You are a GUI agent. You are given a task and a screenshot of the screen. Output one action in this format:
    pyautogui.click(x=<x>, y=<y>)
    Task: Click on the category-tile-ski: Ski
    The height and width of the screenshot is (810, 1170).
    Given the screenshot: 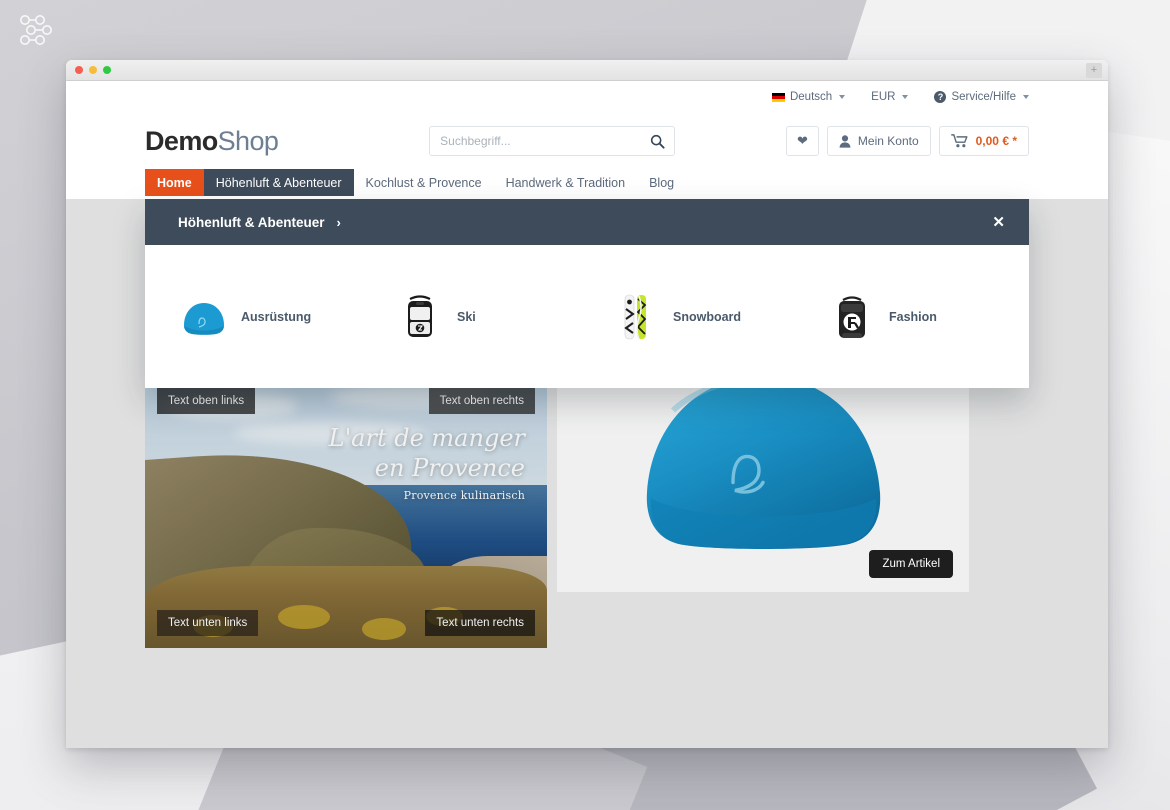 What is the action you would take?
    pyautogui.click(x=479, y=317)
    